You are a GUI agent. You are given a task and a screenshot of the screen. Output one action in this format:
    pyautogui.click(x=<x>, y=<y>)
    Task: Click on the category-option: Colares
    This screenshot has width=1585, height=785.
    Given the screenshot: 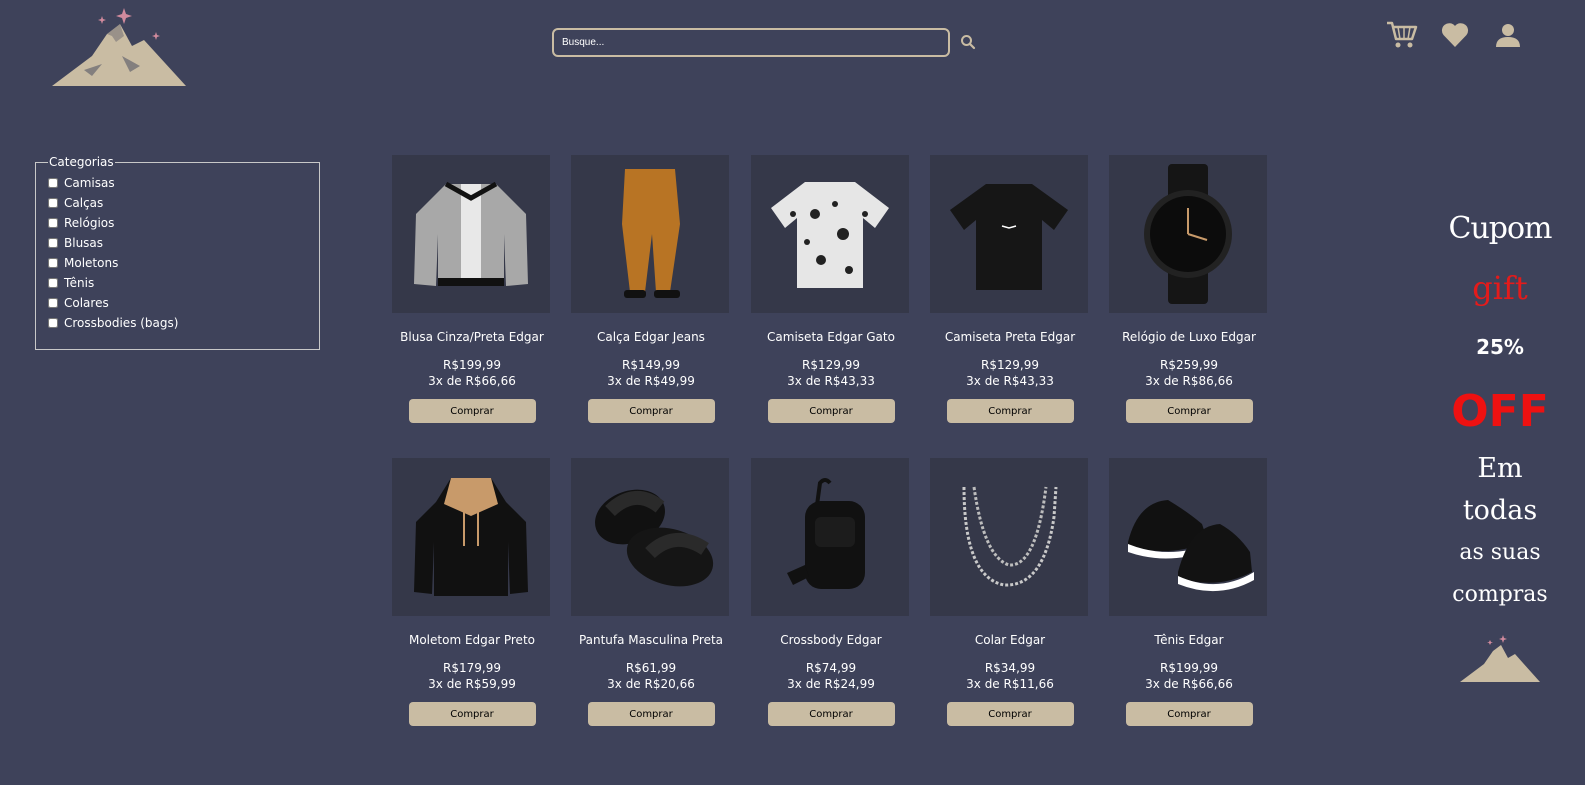 What is the action you would take?
    pyautogui.click(x=178, y=303)
    